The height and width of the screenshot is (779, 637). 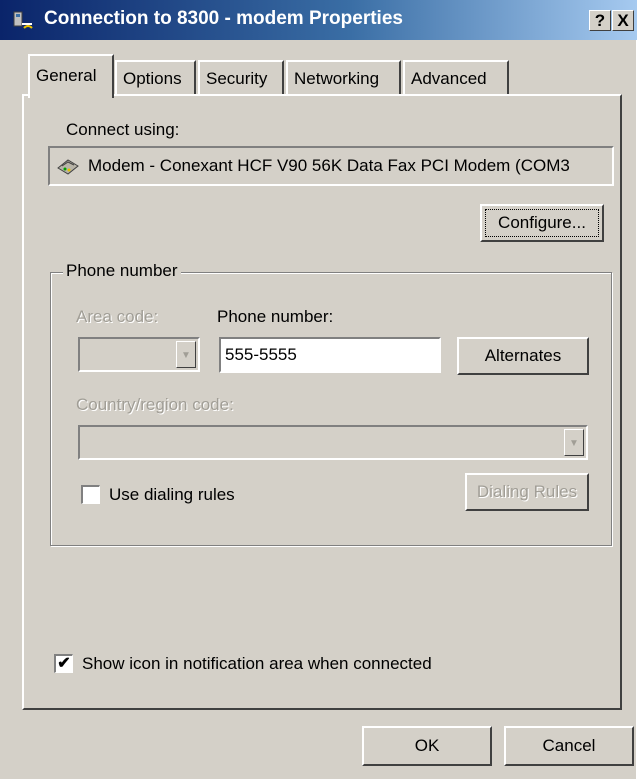 I want to click on tab-networking: Networking, so click(x=343, y=78).